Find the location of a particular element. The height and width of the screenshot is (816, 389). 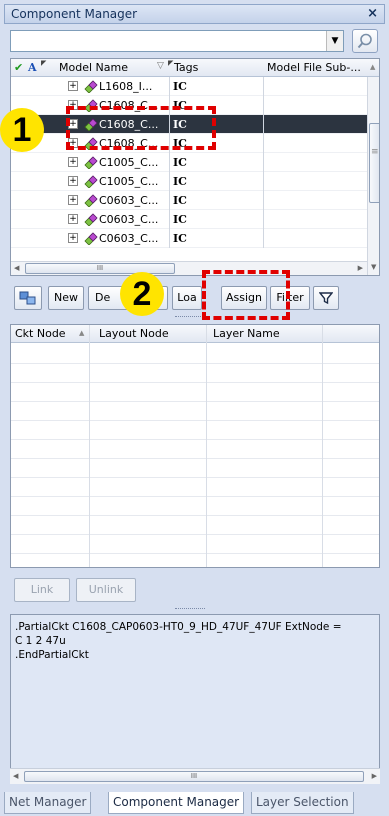

col-ckt-node: Ckt Node is located at coordinates (40, 333).